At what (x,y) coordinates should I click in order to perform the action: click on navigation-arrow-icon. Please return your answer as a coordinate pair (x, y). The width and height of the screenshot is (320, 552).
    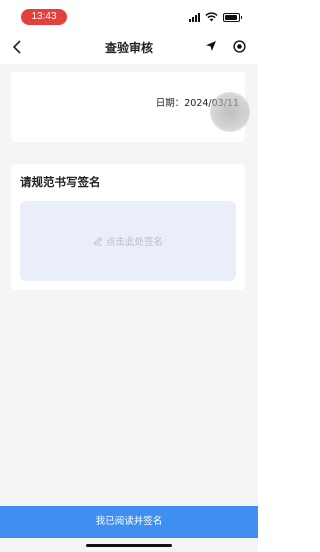
    Looking at the image, I should click on (211, 46).